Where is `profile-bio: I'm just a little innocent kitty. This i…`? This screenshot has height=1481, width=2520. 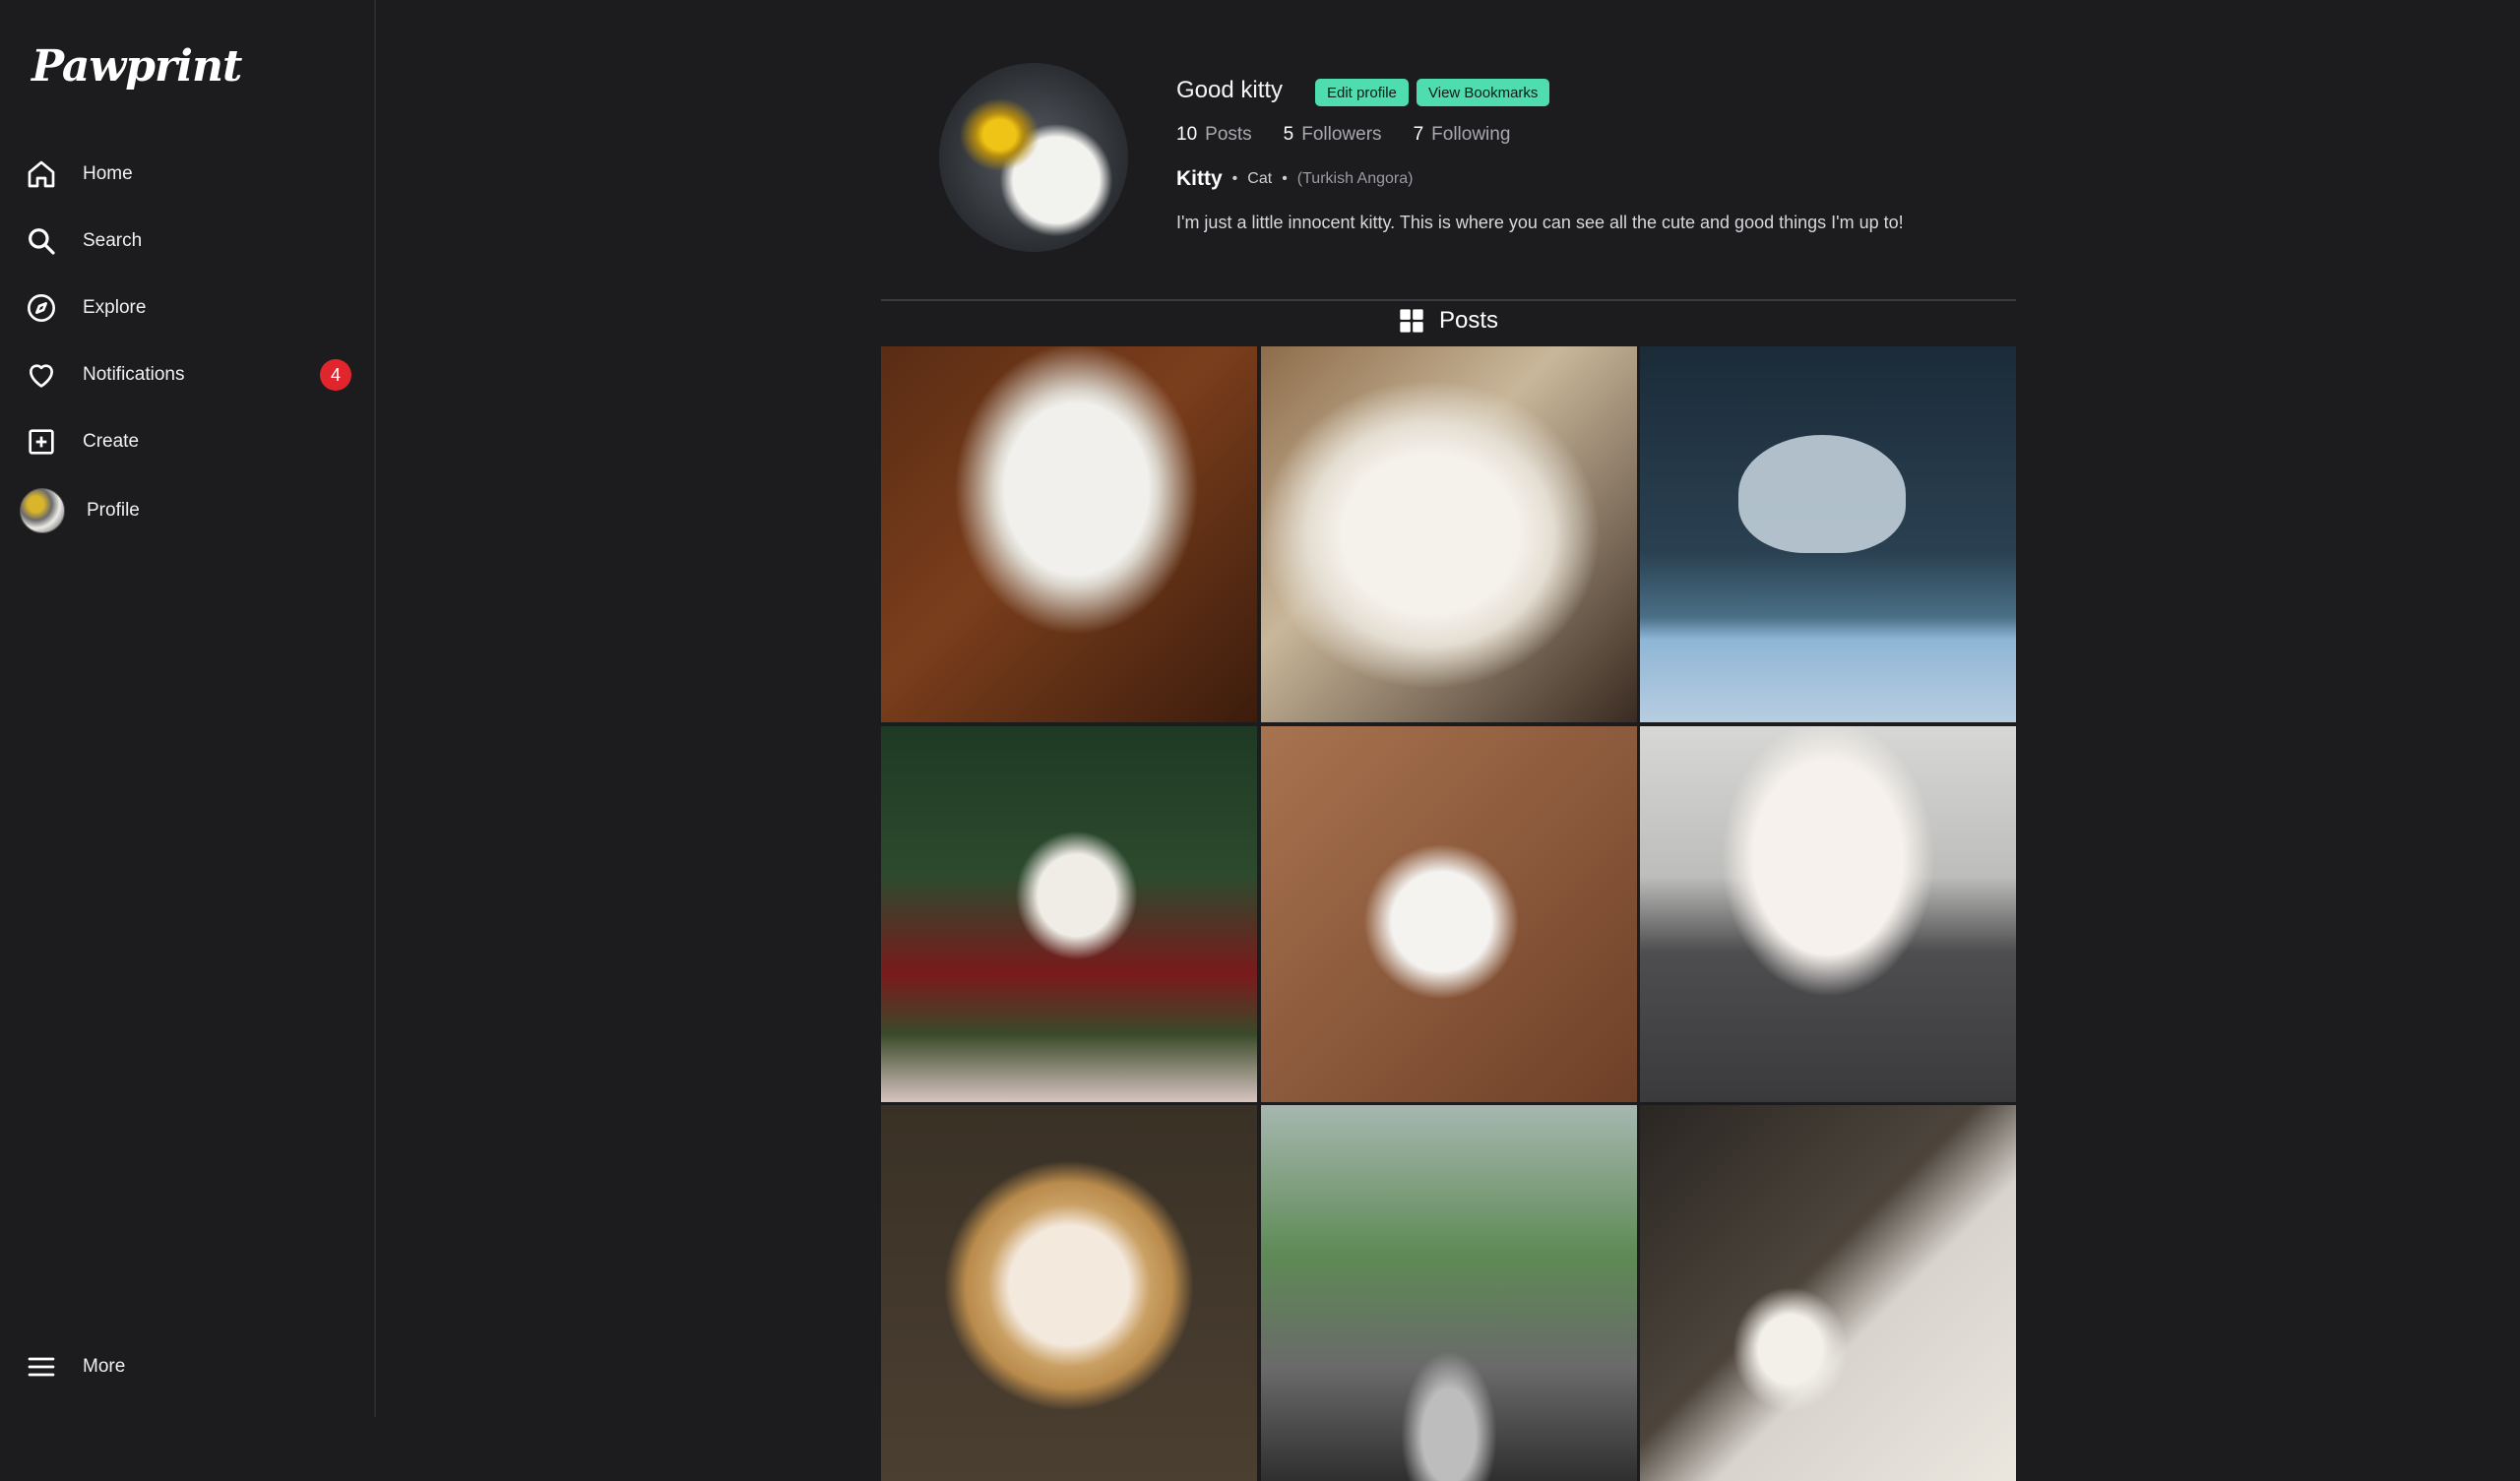 profile-bio: I'm just a little innocent kitty. This i… is located at coordinates (1540, 222).